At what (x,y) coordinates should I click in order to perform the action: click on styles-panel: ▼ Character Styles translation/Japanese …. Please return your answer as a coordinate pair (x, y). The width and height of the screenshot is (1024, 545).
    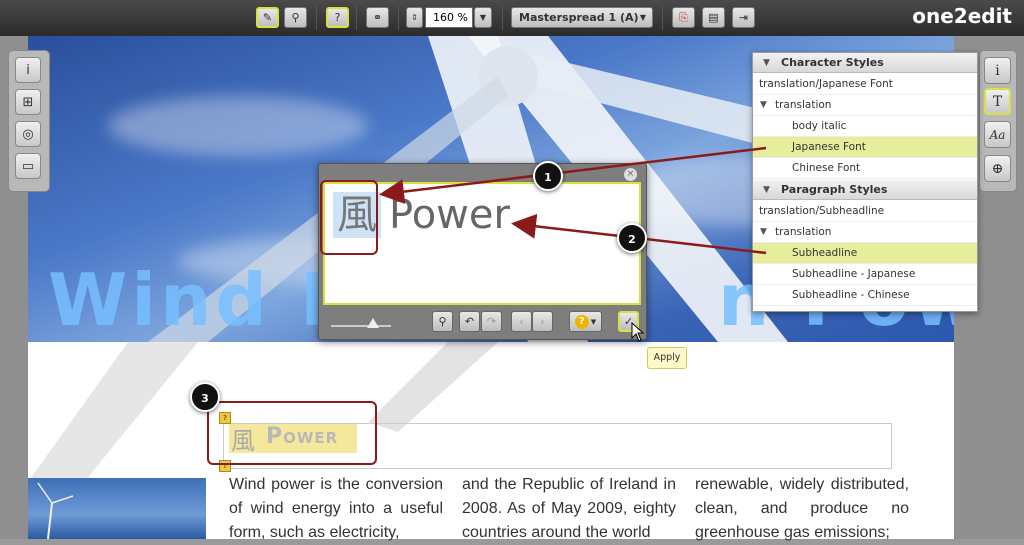
    Looking at the image, I should click on (865, 182).